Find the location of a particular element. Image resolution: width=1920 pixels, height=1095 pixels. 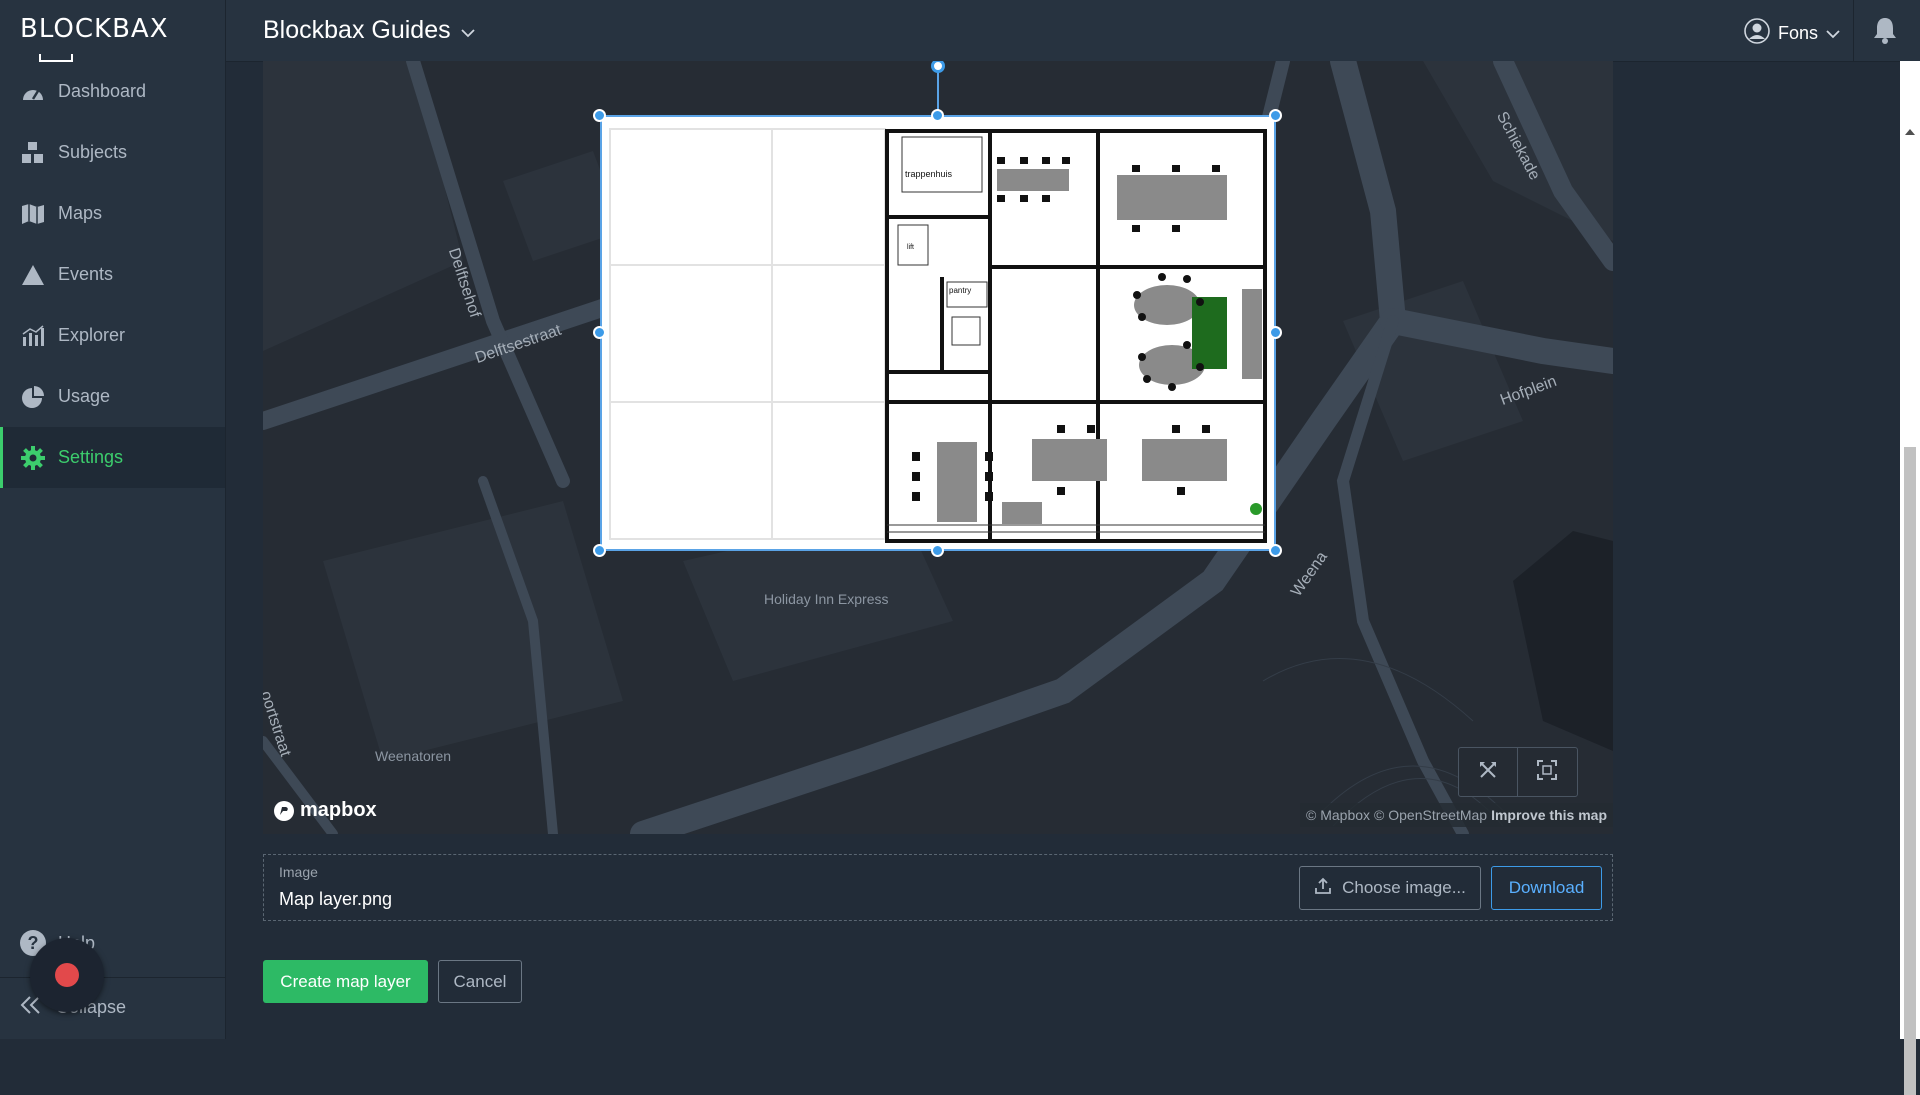

sidebar-nav: Dashboard Subjects Maps Events Explorer is located at coordinates (112, 274).